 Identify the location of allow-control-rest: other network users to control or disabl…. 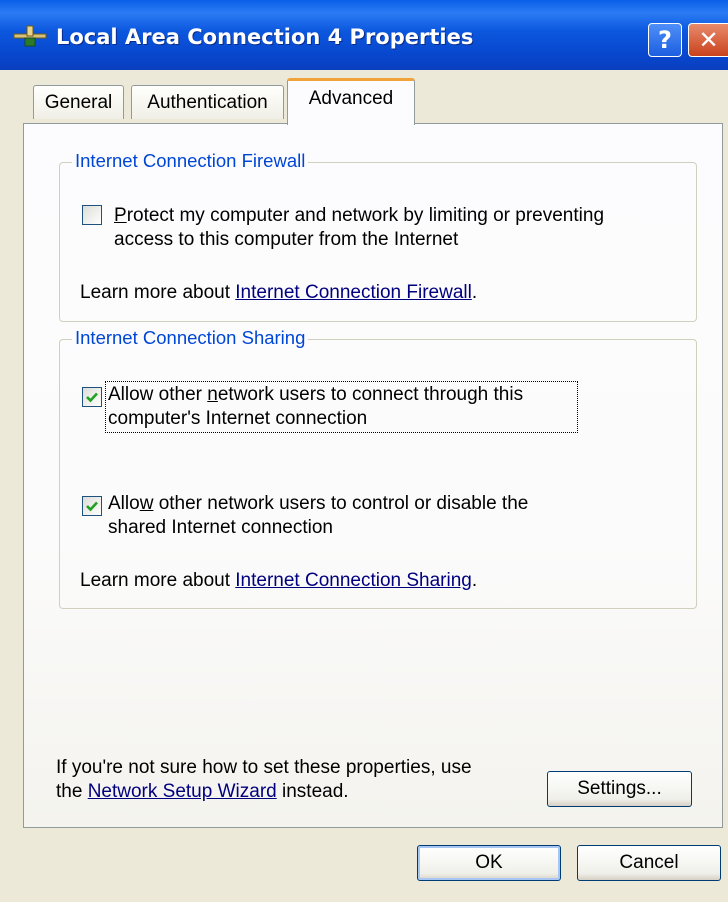
(341, 503).